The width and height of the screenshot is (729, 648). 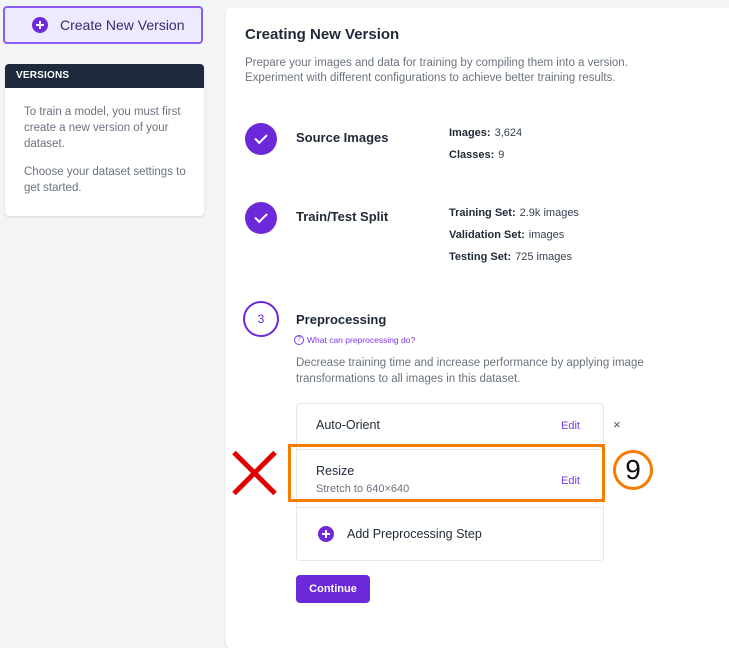 What do you see at coordinates (544, 257) in the screenshot?
I see `testing-value: 725 images` at bounding box center [544, 257].